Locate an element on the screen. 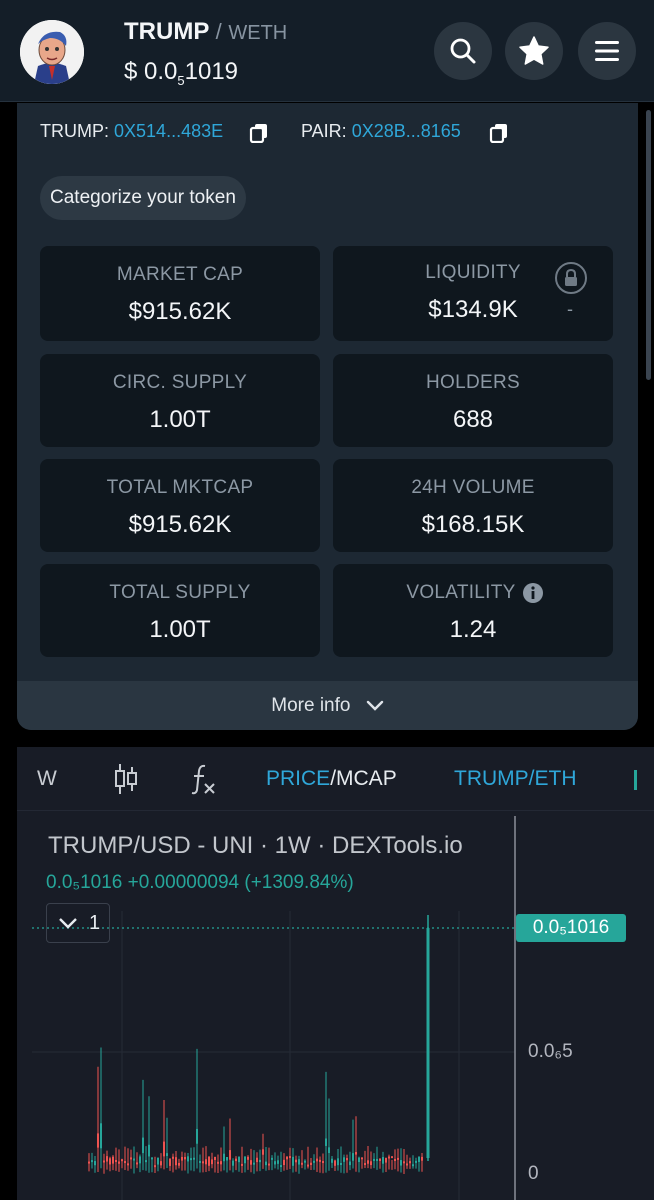  legend-collapse-button: 1 is located at coordinates (78, 923).